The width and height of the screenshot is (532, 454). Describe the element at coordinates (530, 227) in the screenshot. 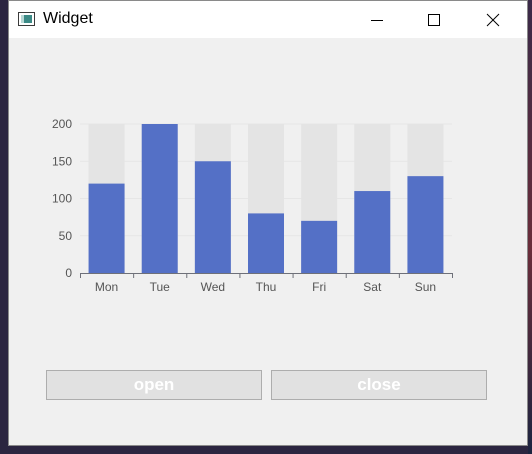

I see `desktop-background` at that location.